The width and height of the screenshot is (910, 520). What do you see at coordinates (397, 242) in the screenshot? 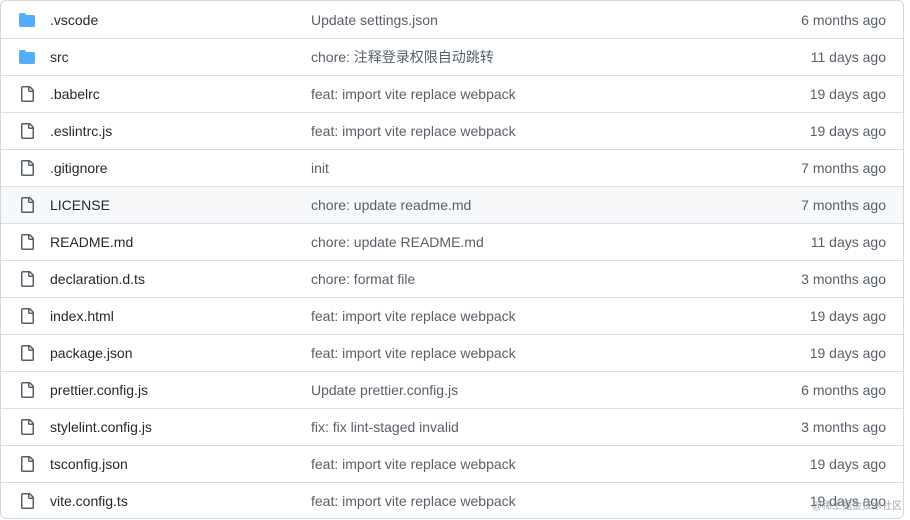
I see `commit-message-link: chore: update README.md` at bounding box center [397, 242].